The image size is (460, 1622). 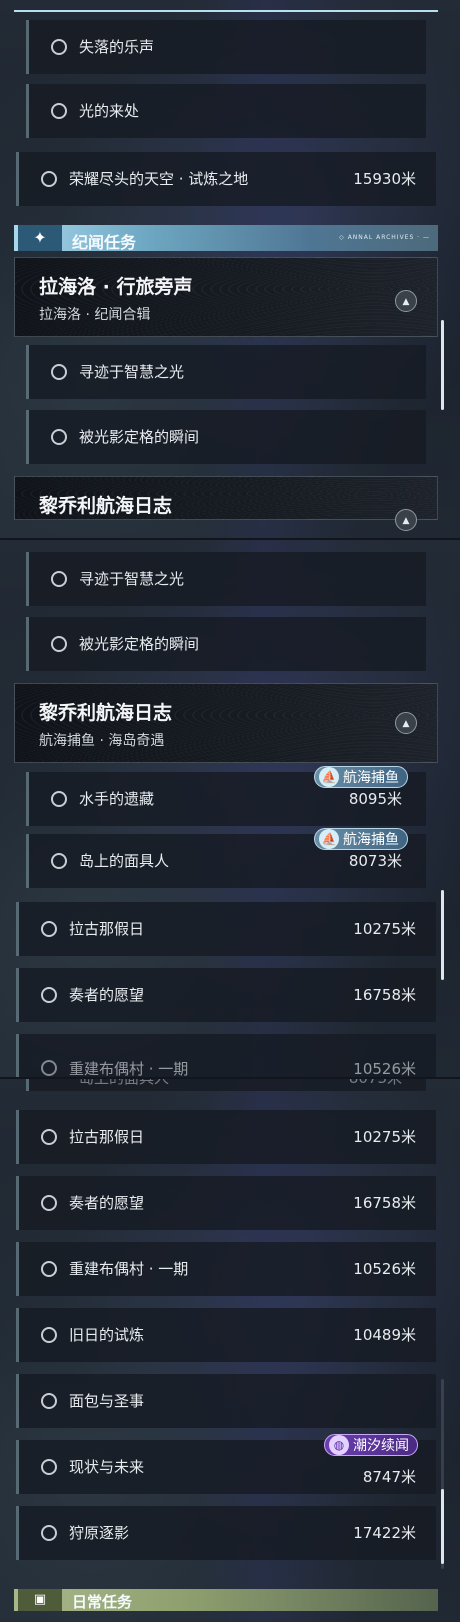 I want to click on quest-name: 水手的遗藏, so click(x=117, y=799).